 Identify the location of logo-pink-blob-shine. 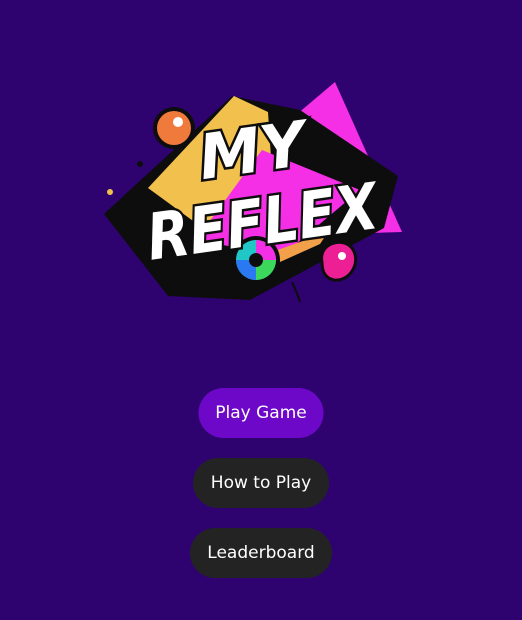
(342, 256).